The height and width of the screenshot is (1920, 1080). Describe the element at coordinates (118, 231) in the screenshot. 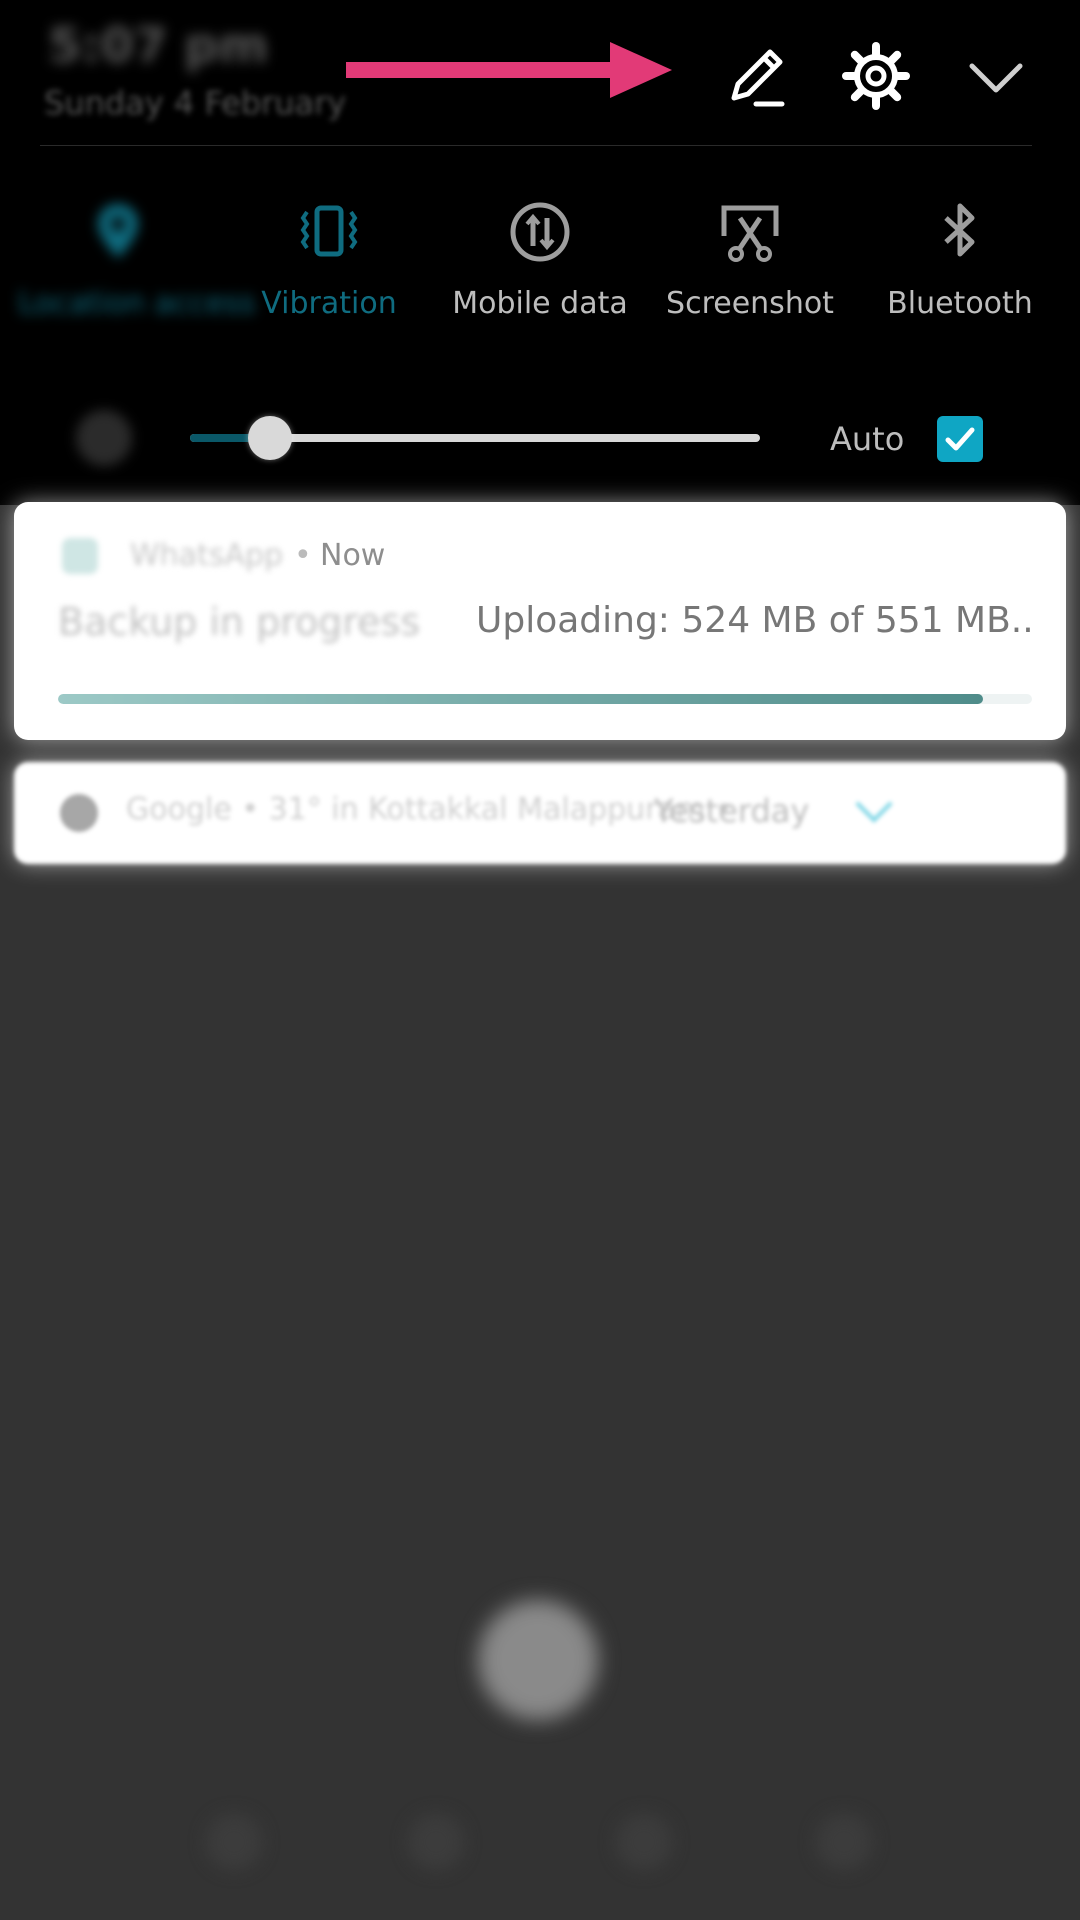

I see `location-icon` at that location.